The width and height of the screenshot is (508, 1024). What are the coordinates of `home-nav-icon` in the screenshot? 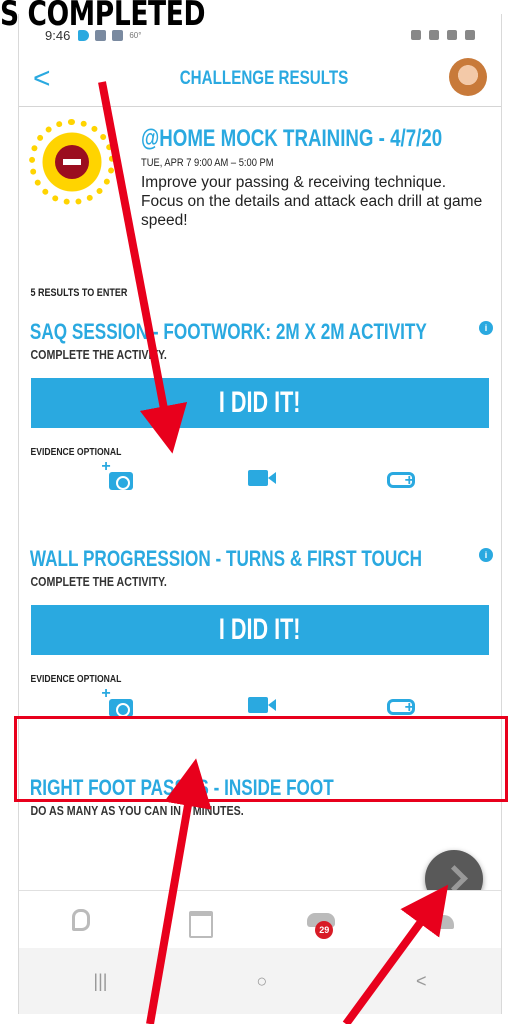 It's located at (79, 920).